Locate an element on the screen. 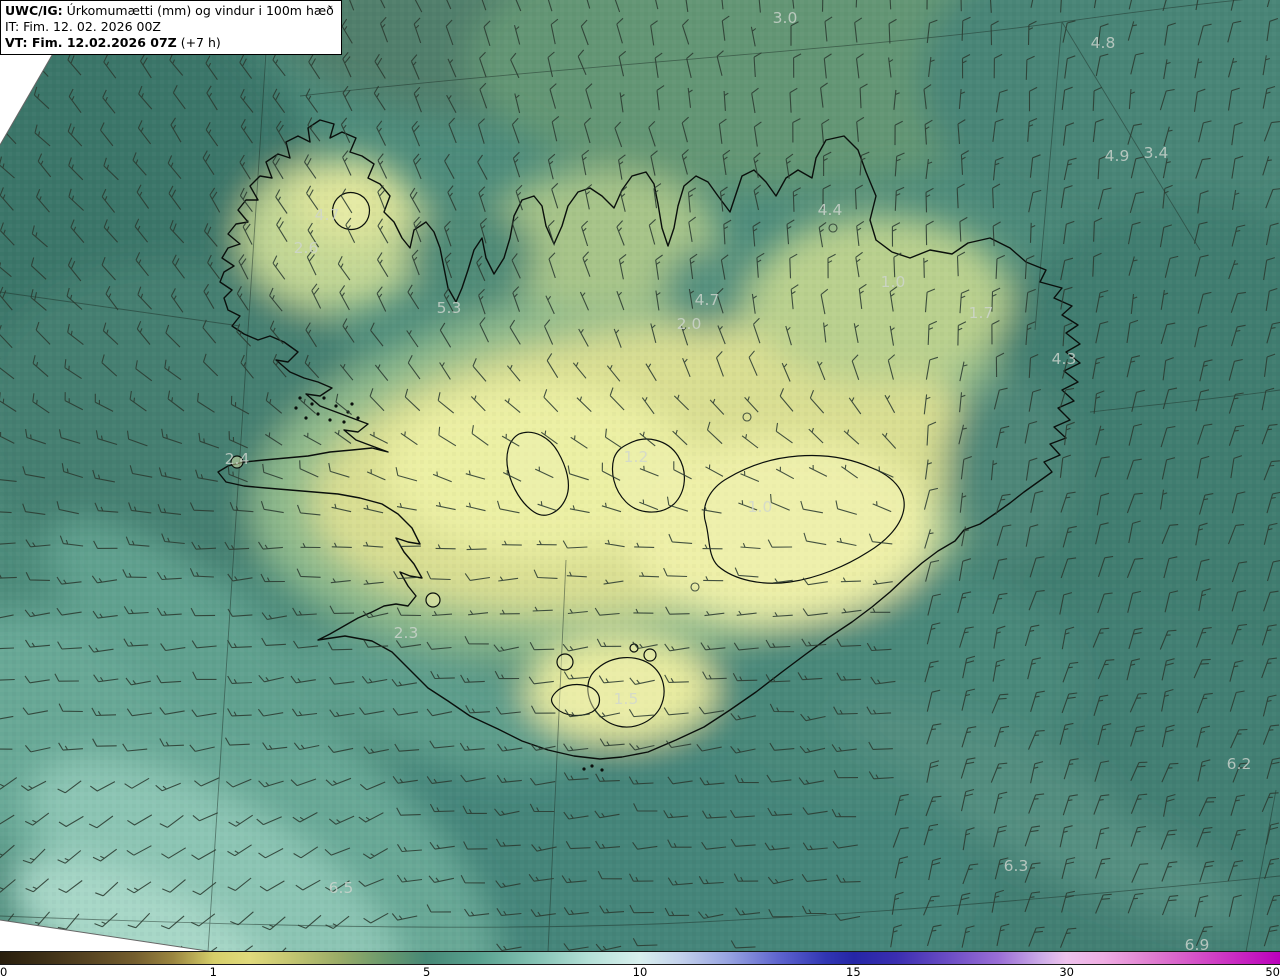 The image size is (1280, 978). colorbar-tick-label: 30 is located at coordinates (1066, 971).